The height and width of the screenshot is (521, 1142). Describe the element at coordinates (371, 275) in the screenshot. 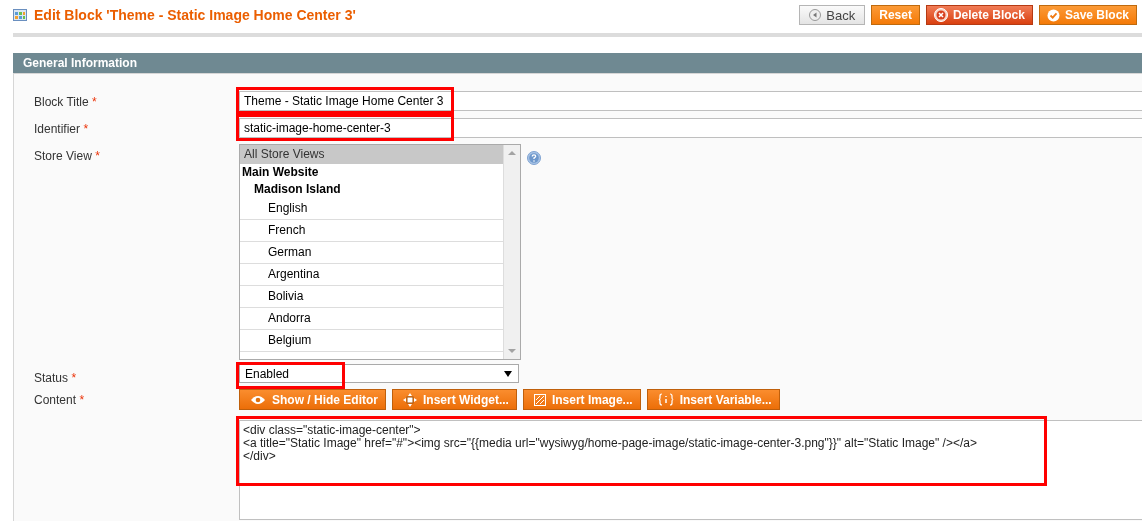

I see `list-option: Argentina` at that location.